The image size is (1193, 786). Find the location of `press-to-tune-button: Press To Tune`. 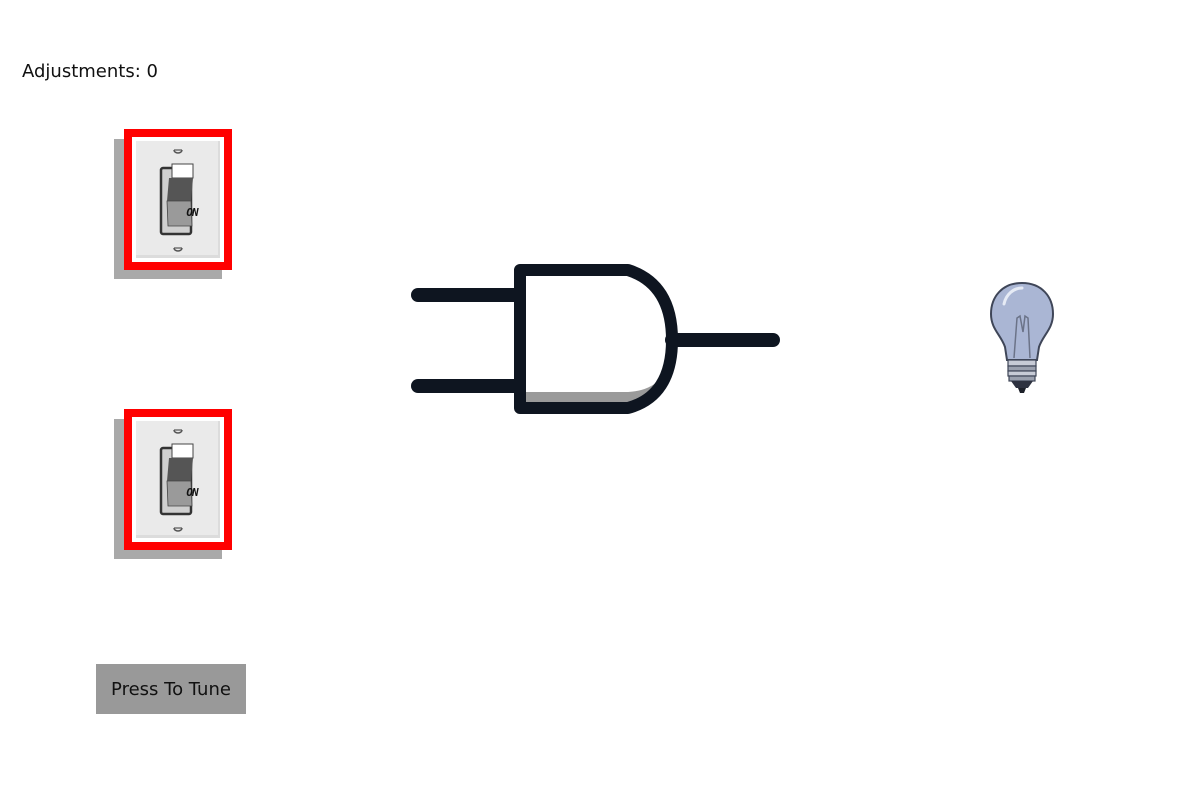

press-to-tune-button: Press To Tune is located at coordinates (171, 689).